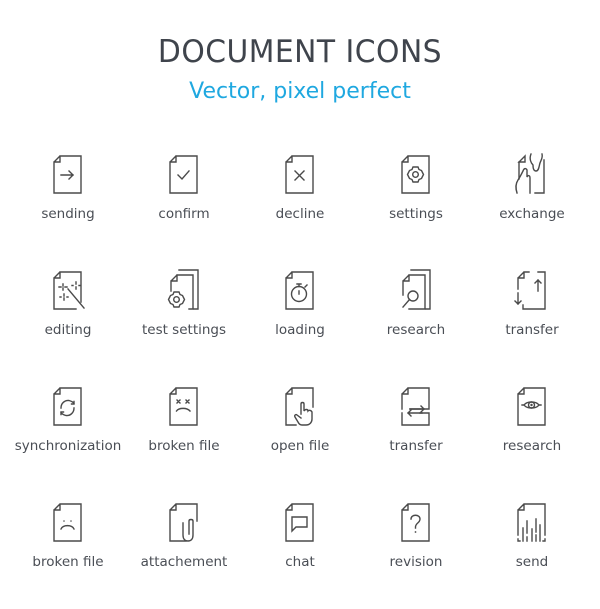  What do you see at coordinates (415, 174) in the screenshot?
I see `document-gear-icon` at bounding box center [415, 174].